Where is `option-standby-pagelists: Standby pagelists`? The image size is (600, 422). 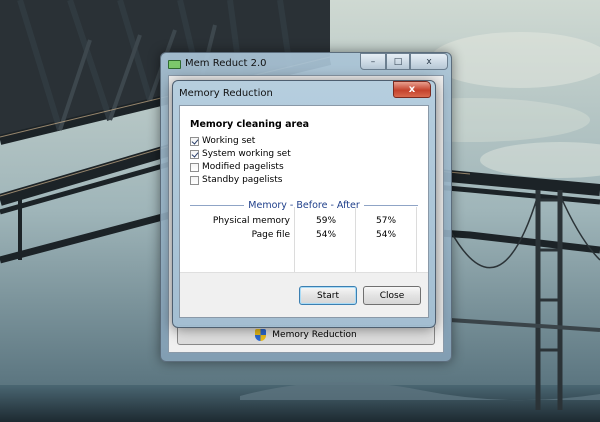
option-standby-pagelists: Standby pagelists is located at coordinates (236, 180).